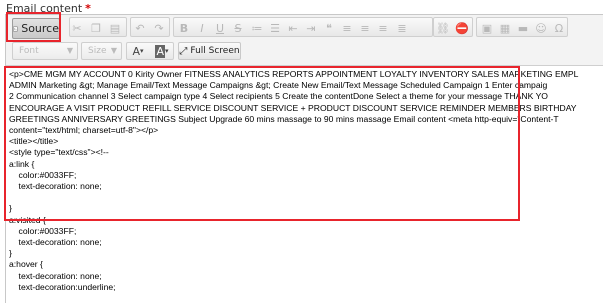 The width and height of the screenshot is (603, 303). Describe the element at coordinates (10, 253) in the screenshot. I see `source-code-line: }` at that location.